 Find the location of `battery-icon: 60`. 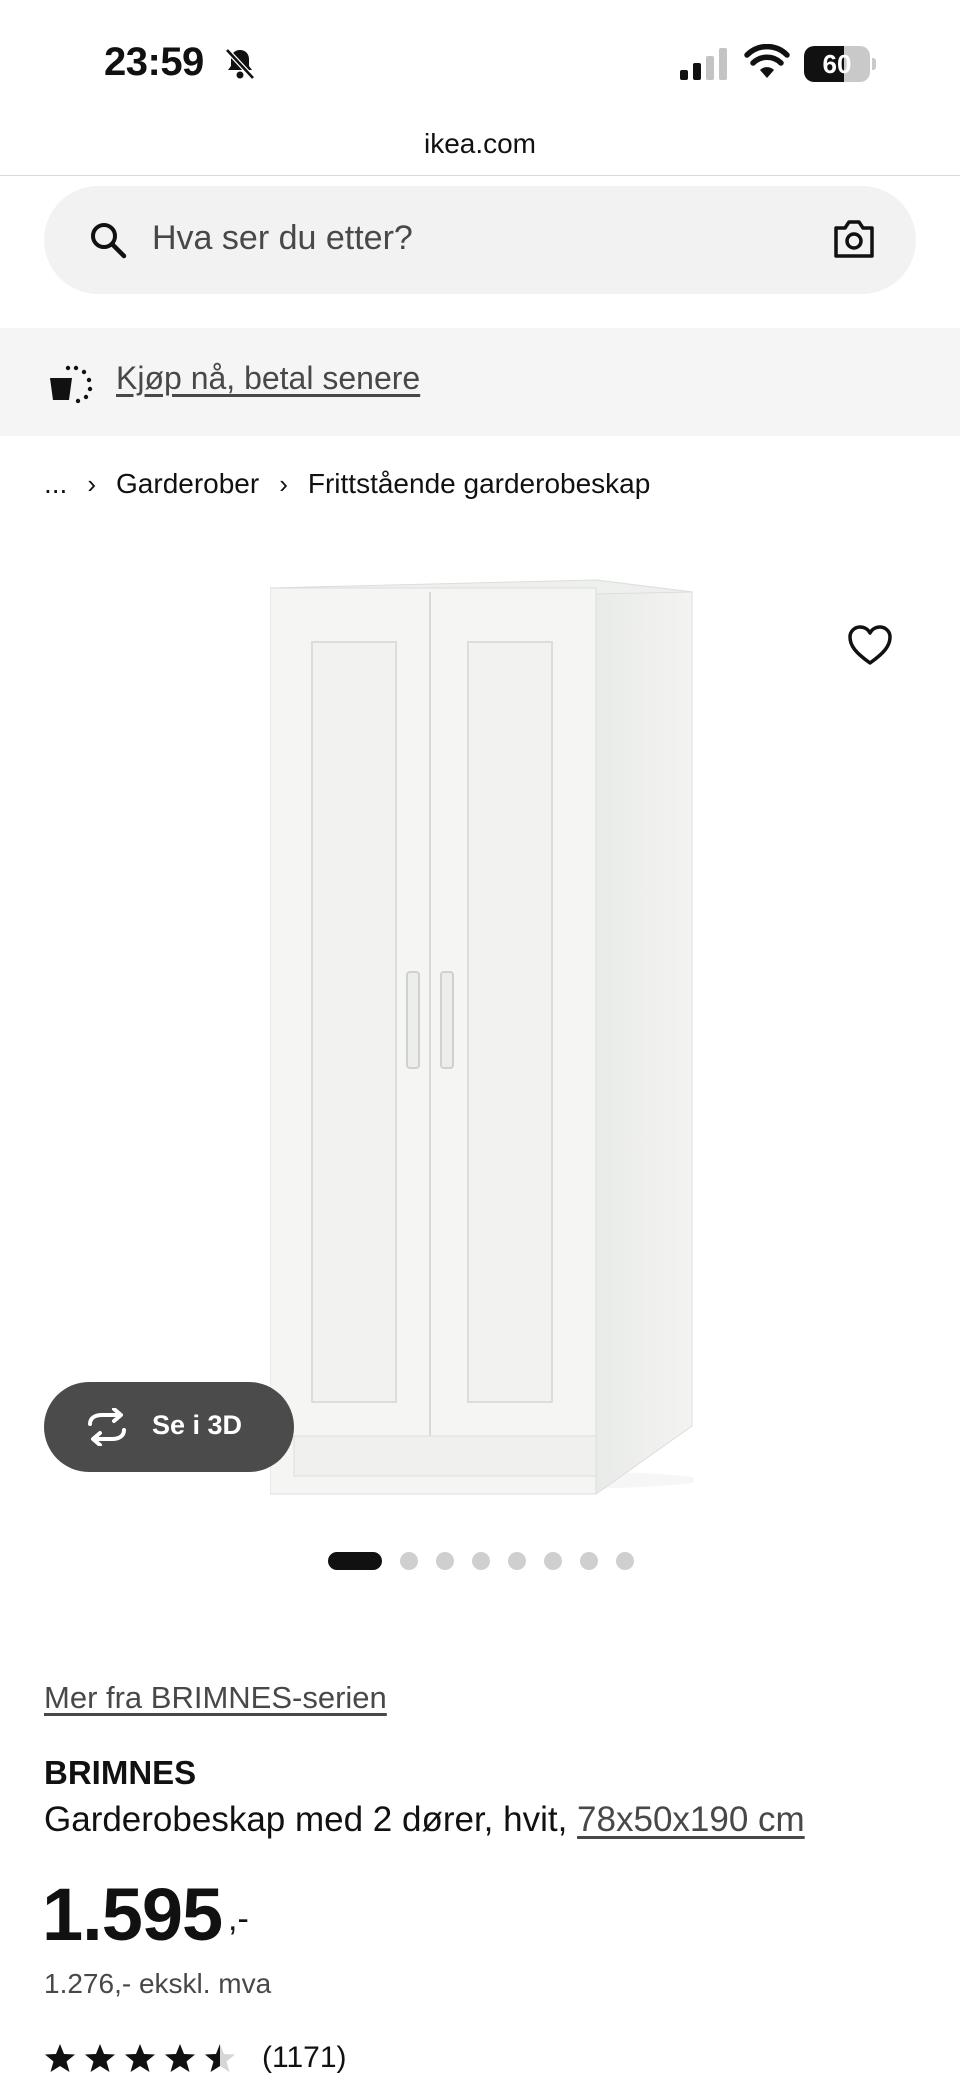

battery-icon: 60 is located at coordinates (840, 64).